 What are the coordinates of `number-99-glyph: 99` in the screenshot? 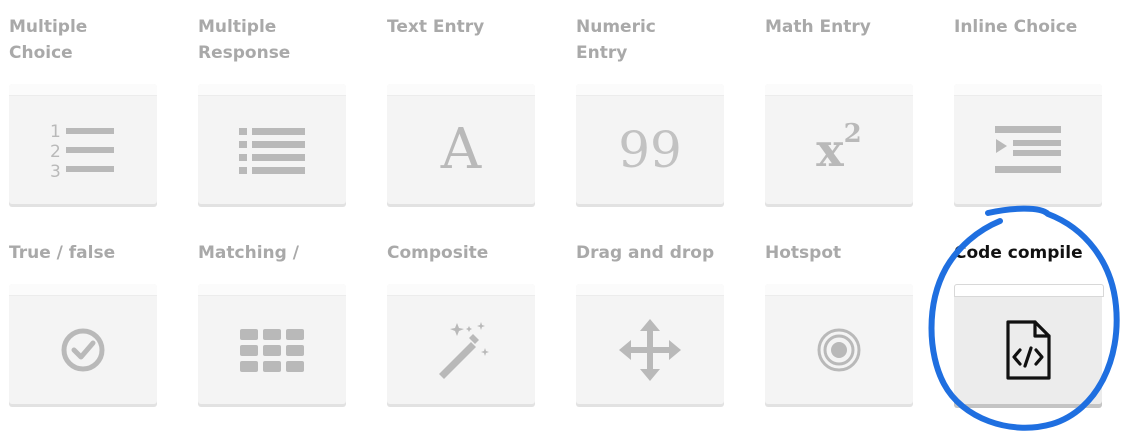 It's located at (650, 149).